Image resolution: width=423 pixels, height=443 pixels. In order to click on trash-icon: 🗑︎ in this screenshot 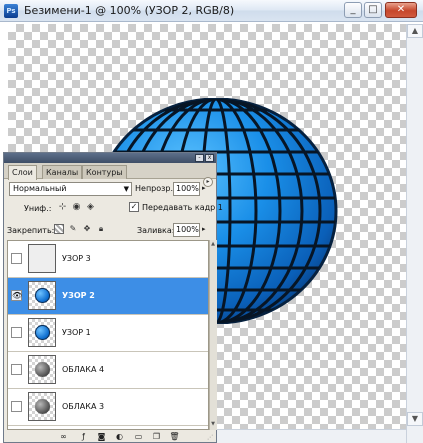, I will do `click(174, 436)`.